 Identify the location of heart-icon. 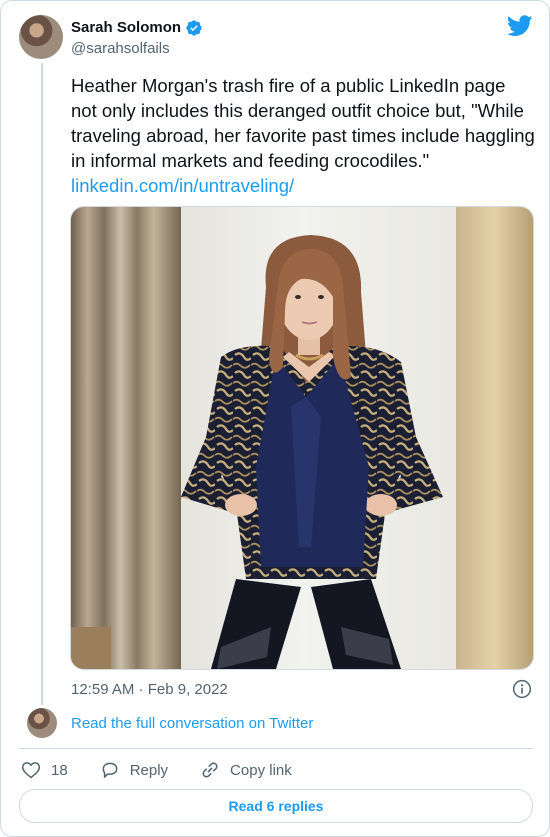
(31, 770).